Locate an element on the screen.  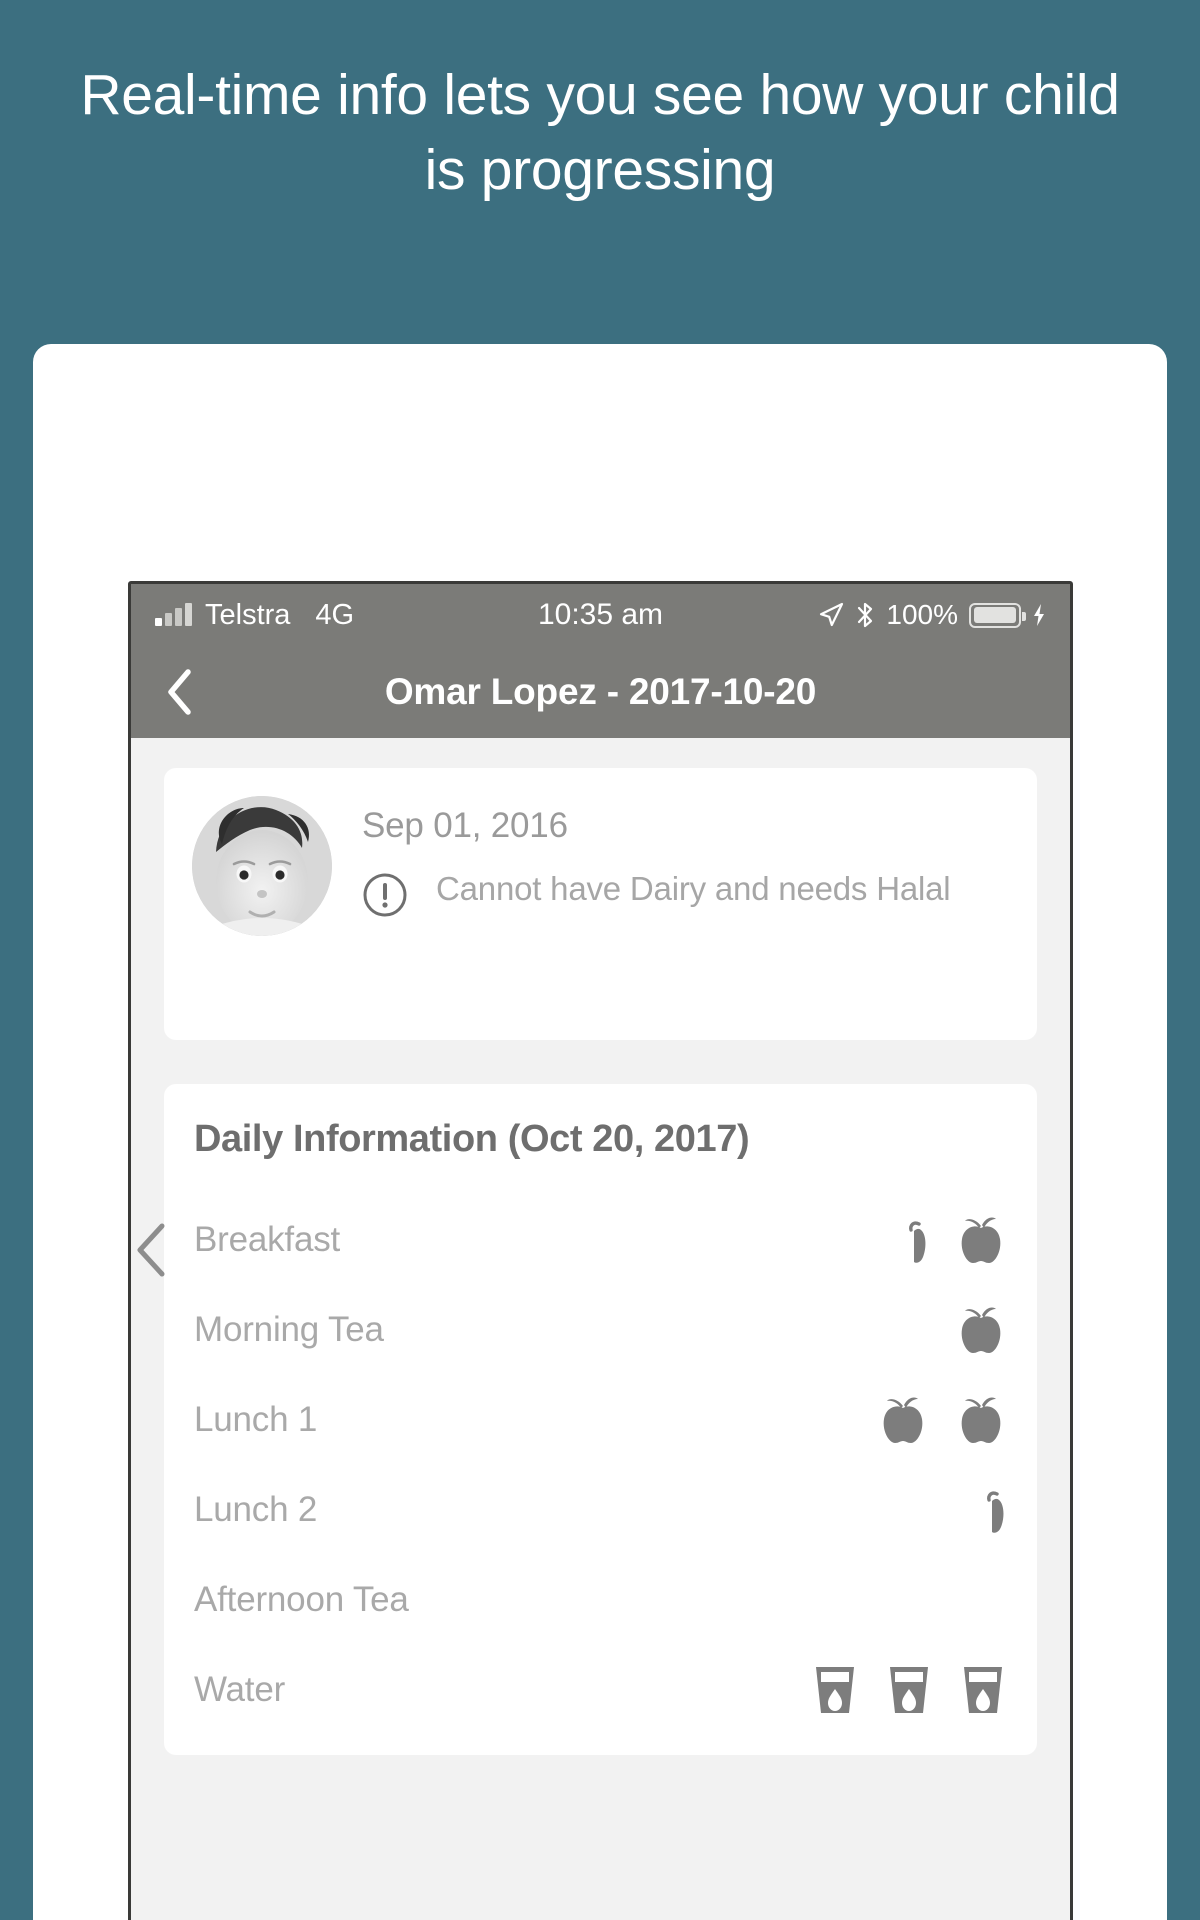
network-type-label: 4G is located at coordinates (335, 614).